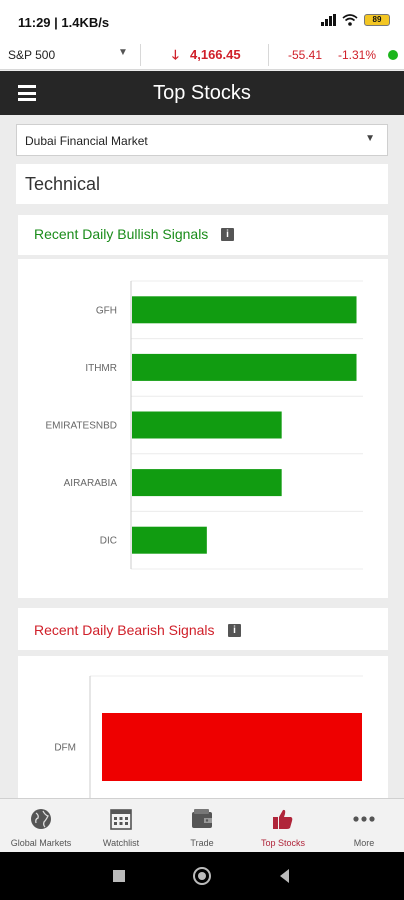  What do you see at coordinates (124, 630) in the screenshot?
I see `bearish-title: Recent Daily Bearish Signals` at bounding box center [124, 630].